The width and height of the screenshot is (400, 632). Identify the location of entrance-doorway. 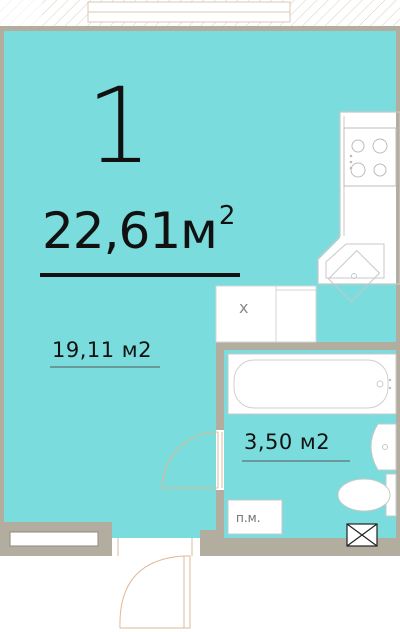
(156, 547).